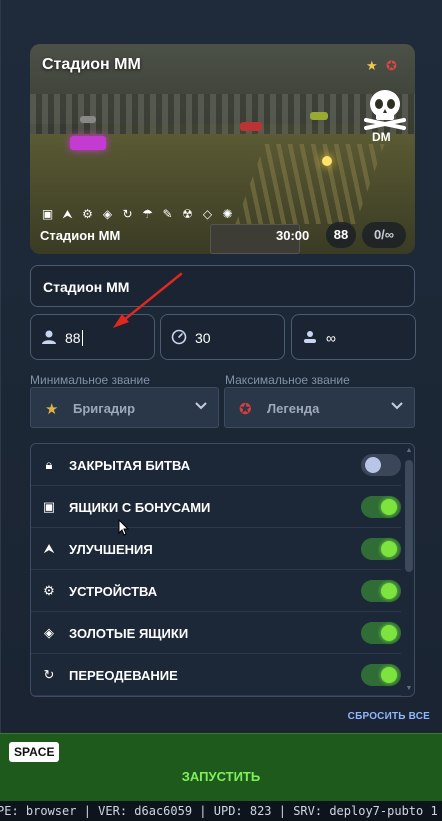 The image size is (442, 821). Describe the element at coordinates (123, 675) in the screenshot. I see `setting-label: ПЕРЕОДЕВАНИЕ` at that location.